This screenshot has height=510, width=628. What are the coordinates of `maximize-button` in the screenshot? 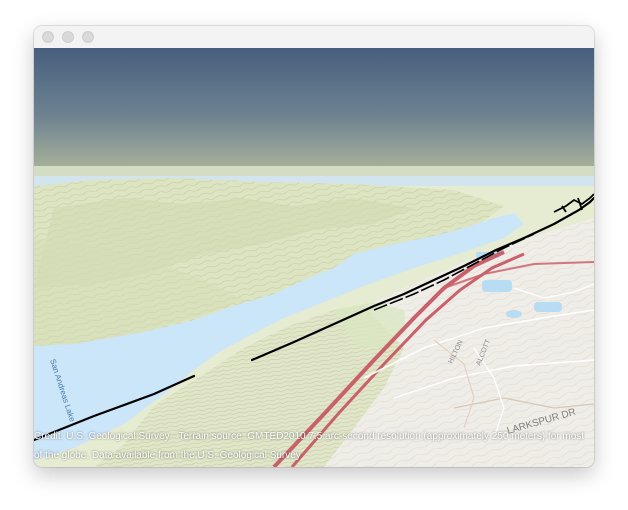 It's located at (88, 37).